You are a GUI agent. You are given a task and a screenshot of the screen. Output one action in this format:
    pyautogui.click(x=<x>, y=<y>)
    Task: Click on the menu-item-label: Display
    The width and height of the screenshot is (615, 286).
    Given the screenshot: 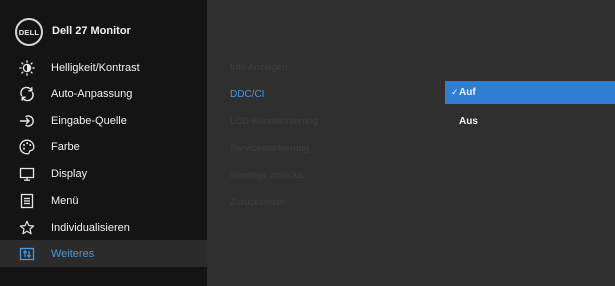 What is the action you would take?
    pyautogui.click(x=69, y=173)
    